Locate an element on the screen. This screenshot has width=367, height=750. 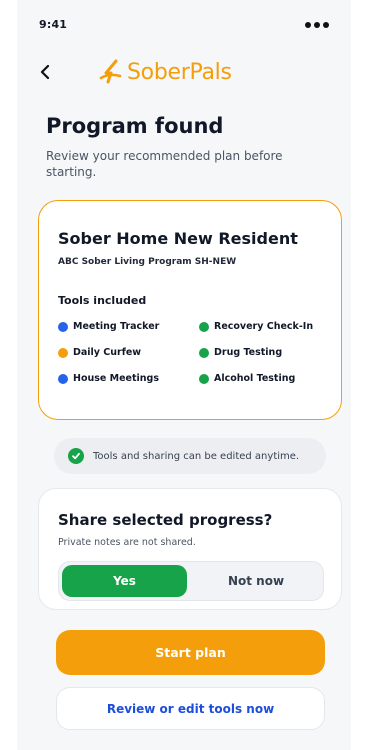
start-plan-button: Start plan is located at coordinates (190, 652).